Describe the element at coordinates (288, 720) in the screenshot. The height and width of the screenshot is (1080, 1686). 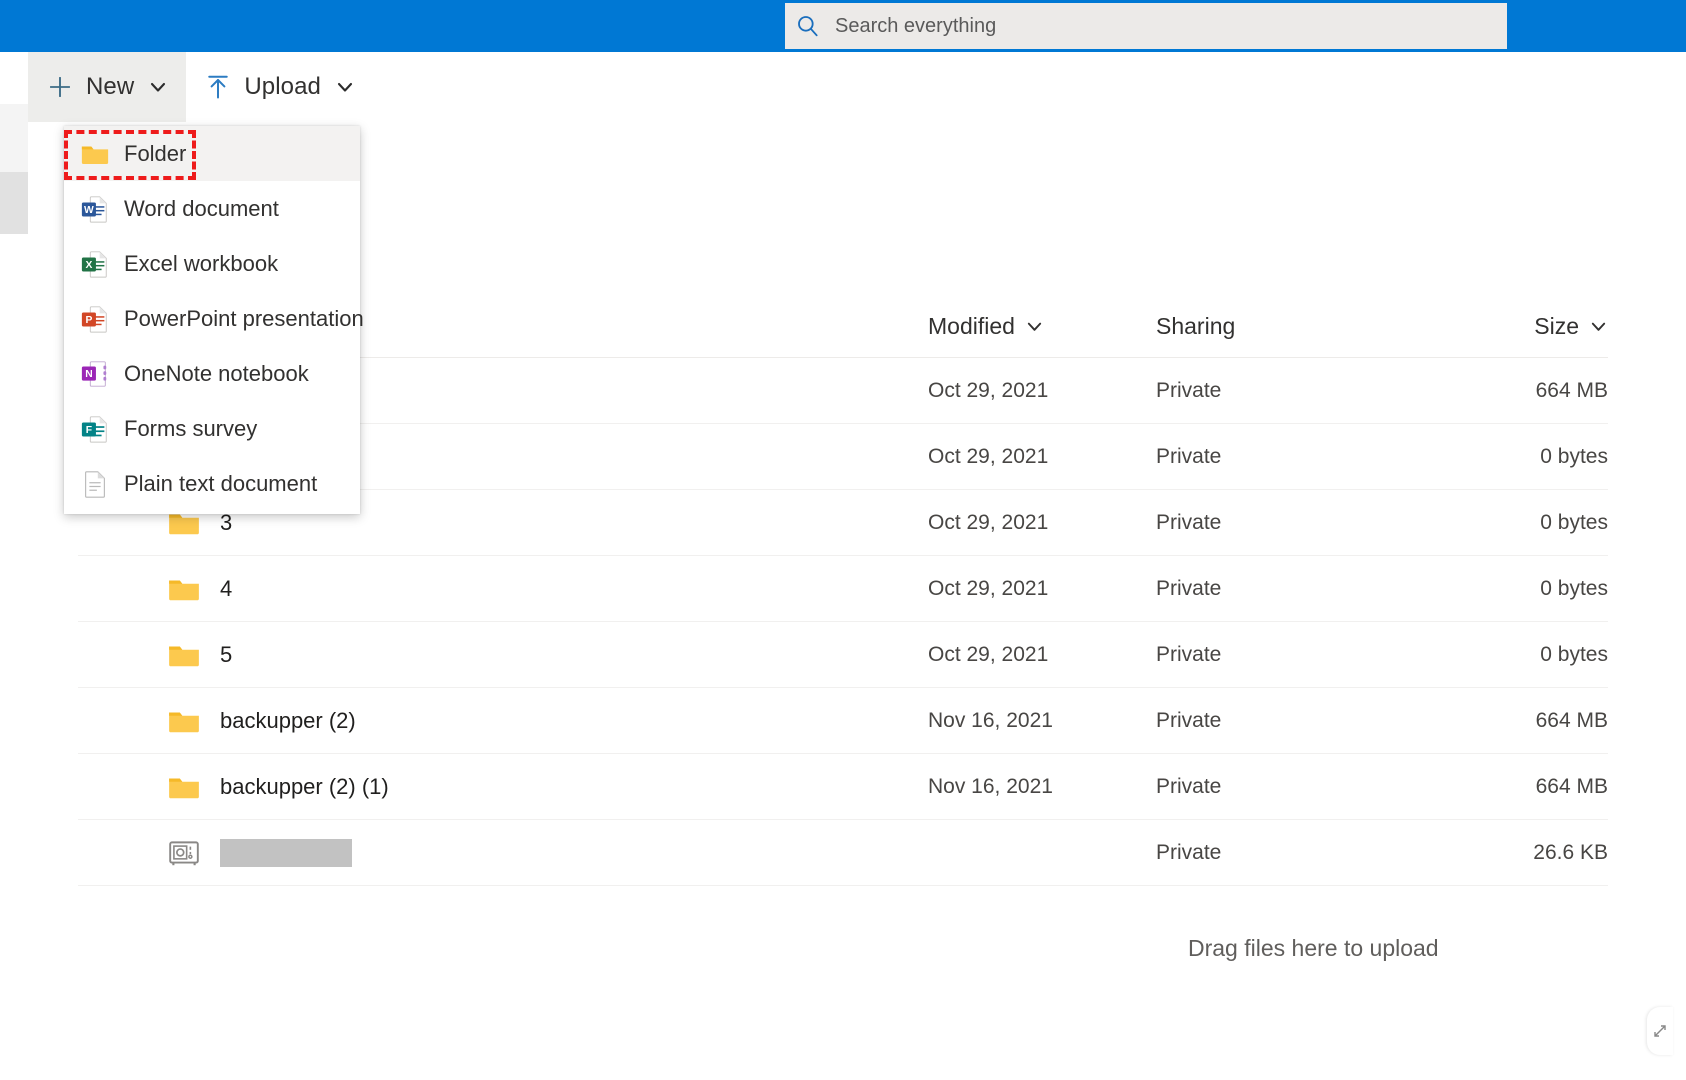
I see `file-name: backupper (2)` at that location.